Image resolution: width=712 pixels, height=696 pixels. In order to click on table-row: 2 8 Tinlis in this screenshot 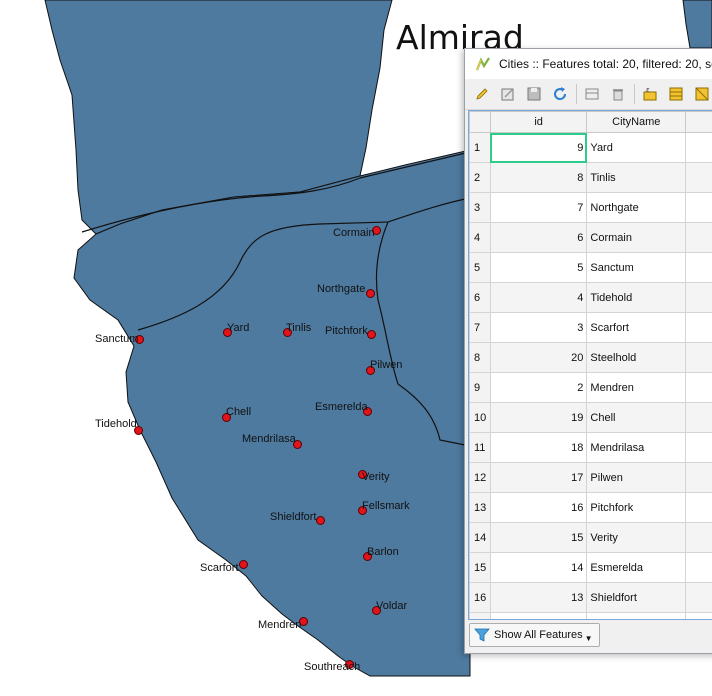, I will do `click(590, 177)`.